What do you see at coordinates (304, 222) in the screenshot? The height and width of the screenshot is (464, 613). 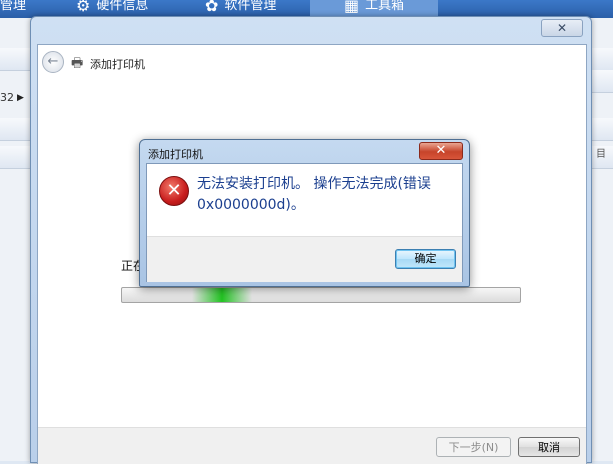 I see `dialog-body: ✕ 无法安装打印机。 操作无法完成(错误 0x0000000d)。 确定` at bounding box center [304, 222].